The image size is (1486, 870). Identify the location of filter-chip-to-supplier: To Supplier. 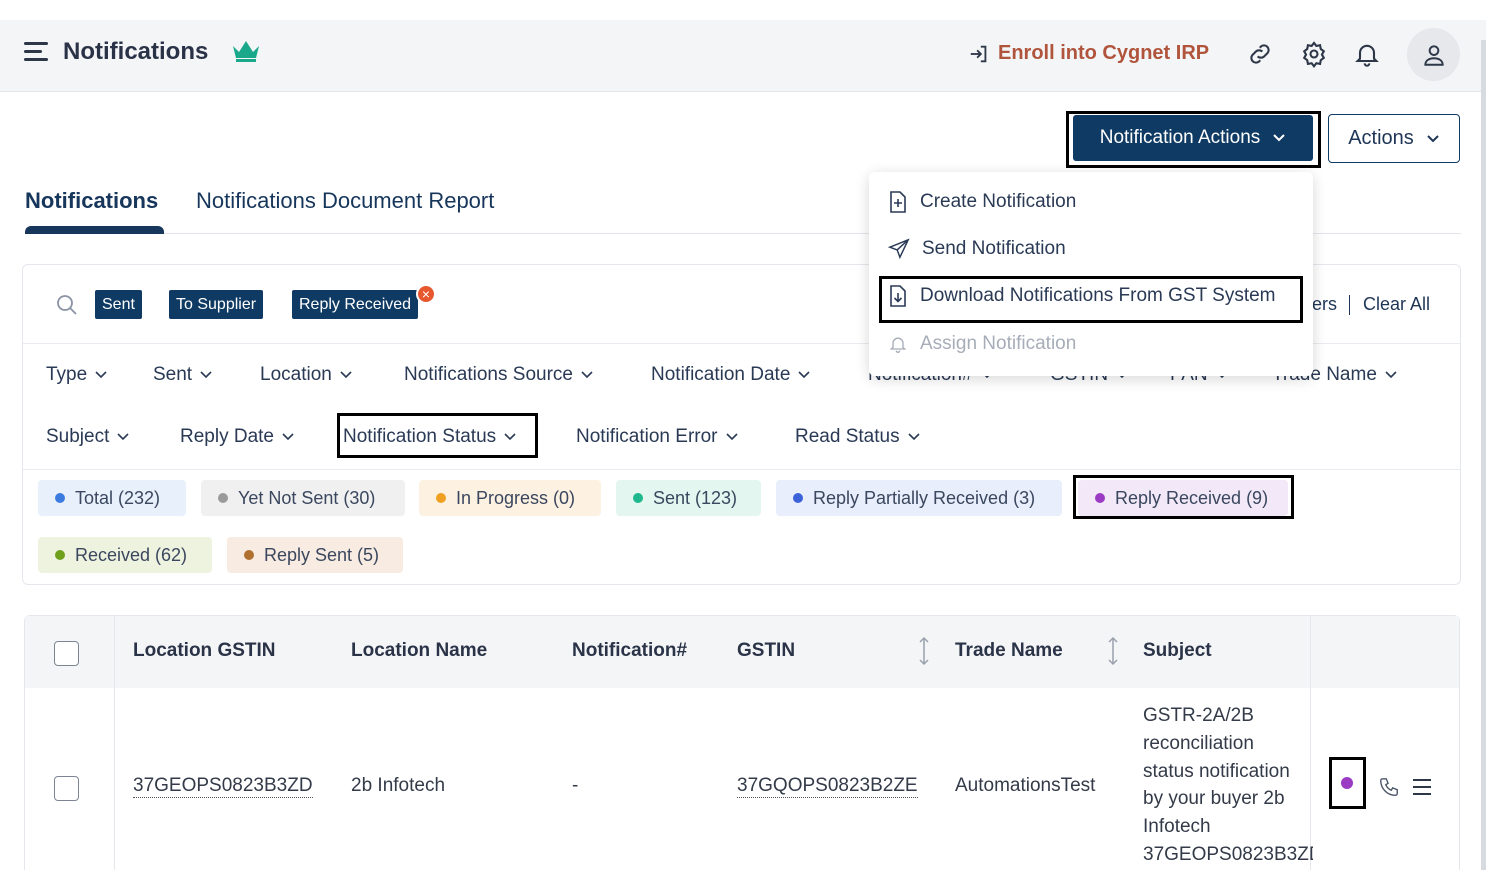
(216, 304).